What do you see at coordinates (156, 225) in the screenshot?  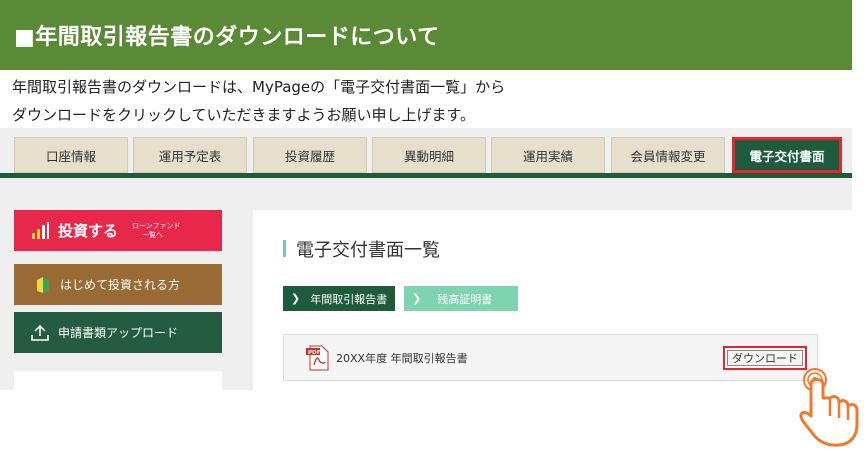 I see `invest-sublabel-line1: ローンファンド` at bounding box center [156, 225].